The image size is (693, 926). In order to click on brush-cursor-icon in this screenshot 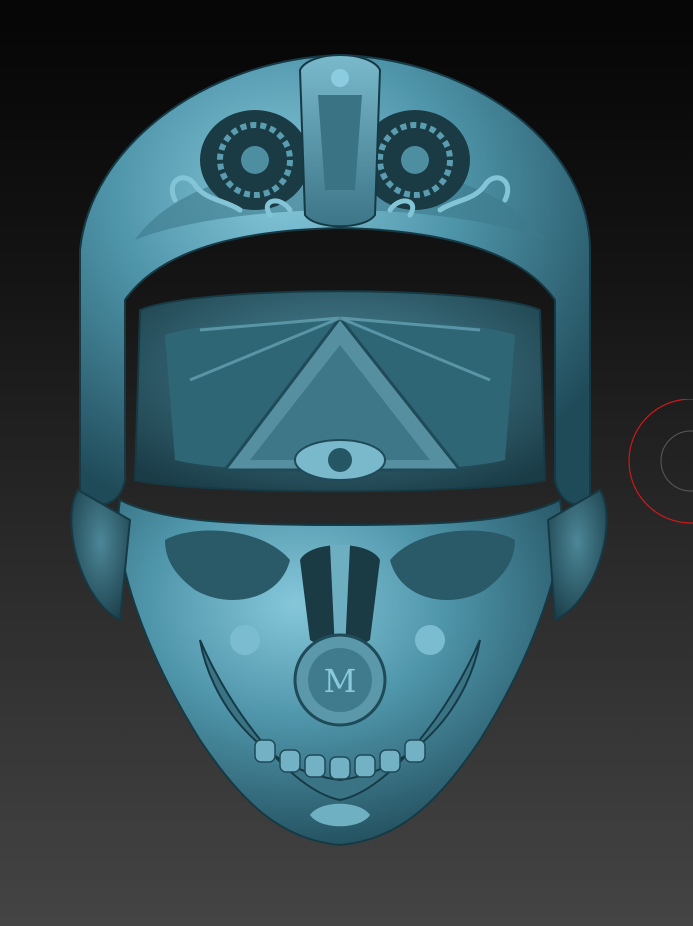, I will do `click(660, 463)`.